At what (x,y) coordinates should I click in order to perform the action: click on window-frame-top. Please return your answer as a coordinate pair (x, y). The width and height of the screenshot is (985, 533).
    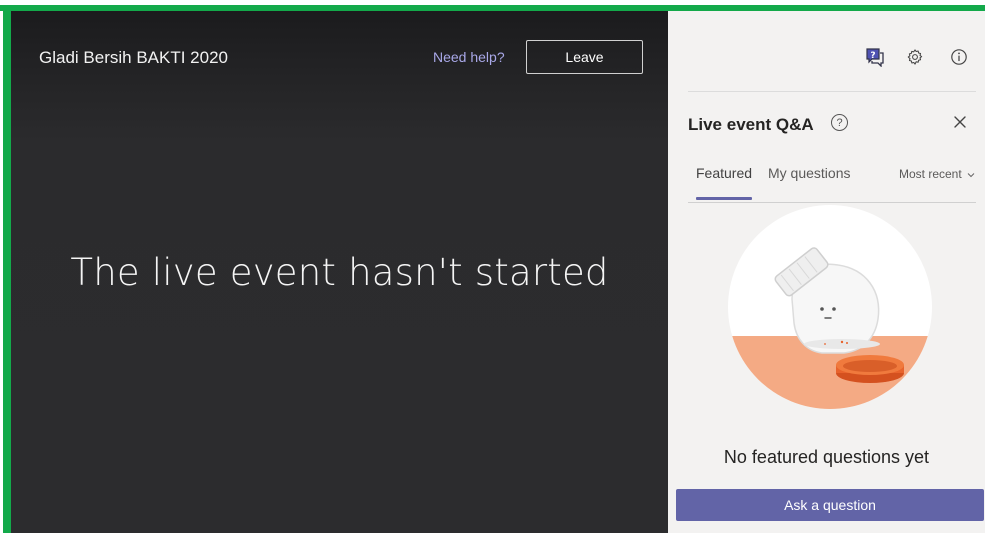
    Looking at the image, I should click on (492, 5).